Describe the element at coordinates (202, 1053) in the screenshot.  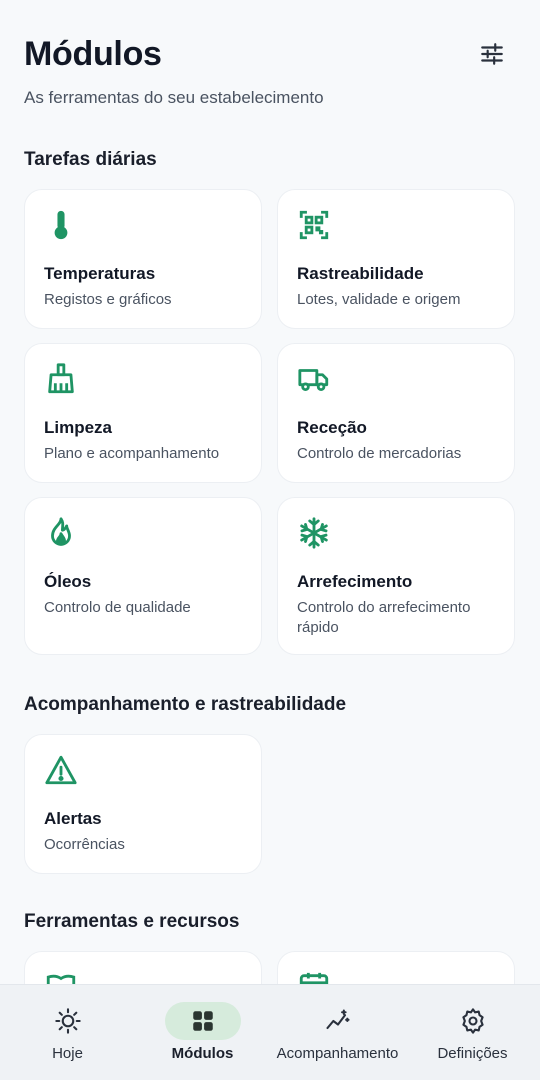
I see `nav-label: Módulos` at that location.